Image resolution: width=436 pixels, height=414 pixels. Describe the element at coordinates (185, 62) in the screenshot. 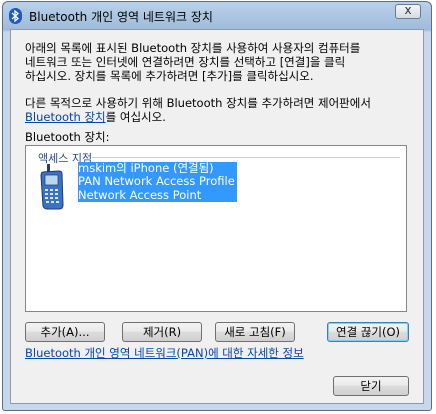

I see `instructions-line-2: 네트워크 또는 인터넷에 연결하려면 장치를 선택하고 [연결]을 클릭` at that location.